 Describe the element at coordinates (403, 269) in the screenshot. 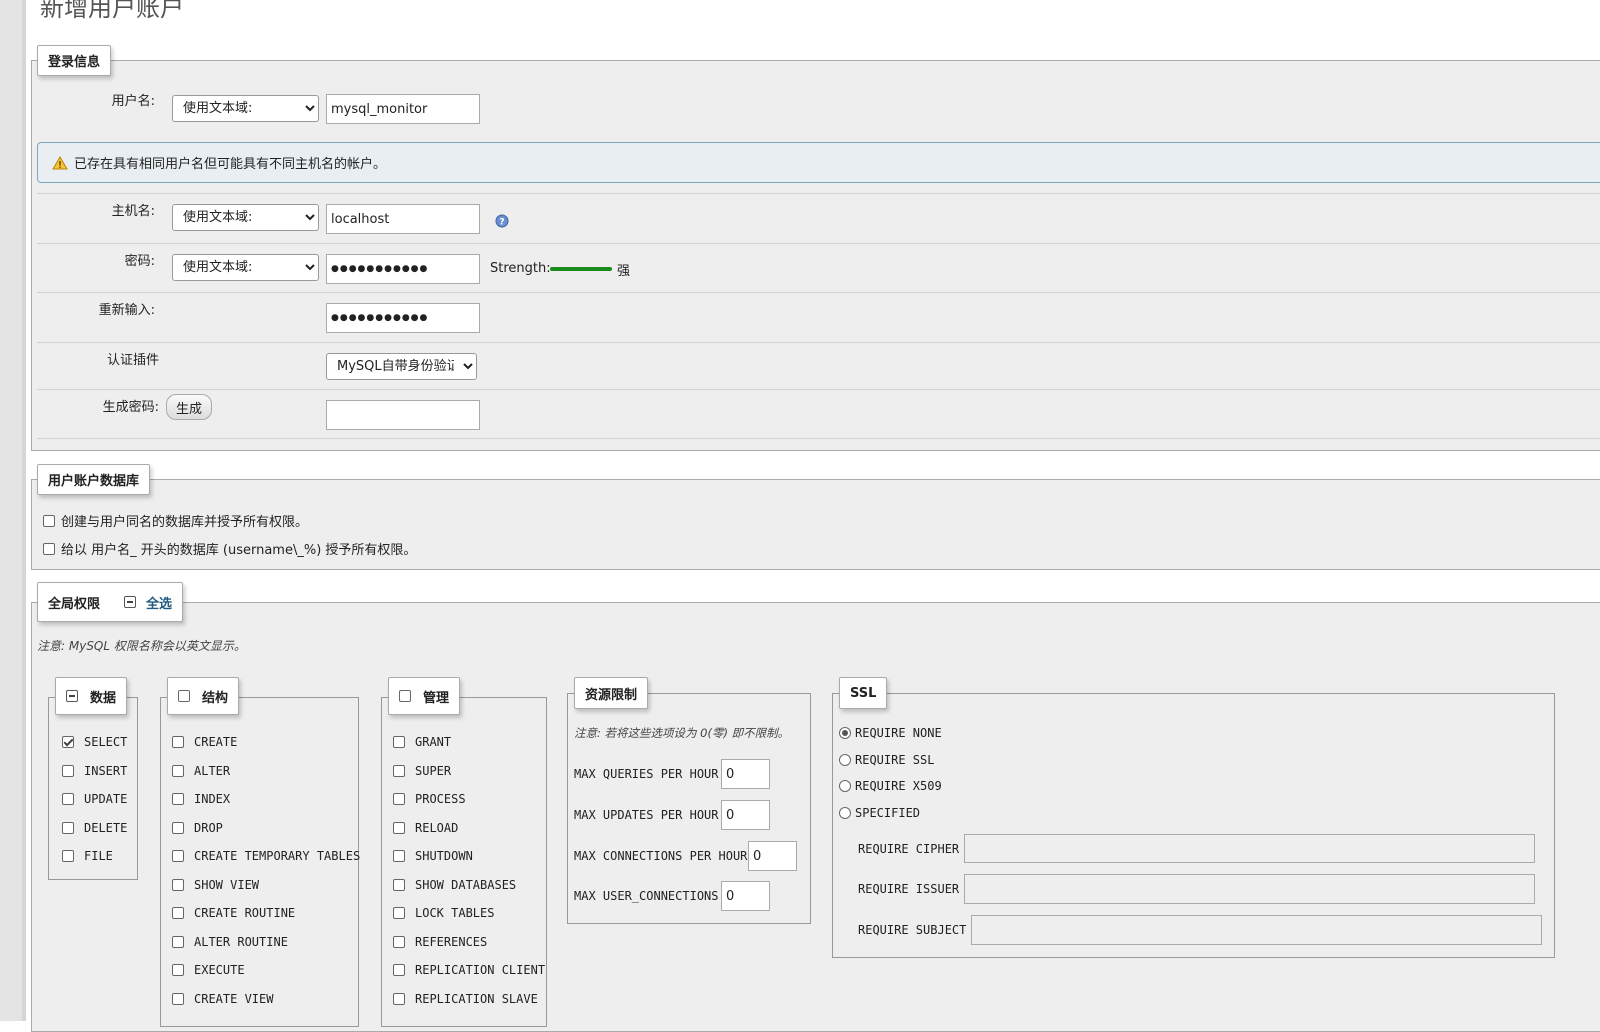

I see `password-input` at that location.